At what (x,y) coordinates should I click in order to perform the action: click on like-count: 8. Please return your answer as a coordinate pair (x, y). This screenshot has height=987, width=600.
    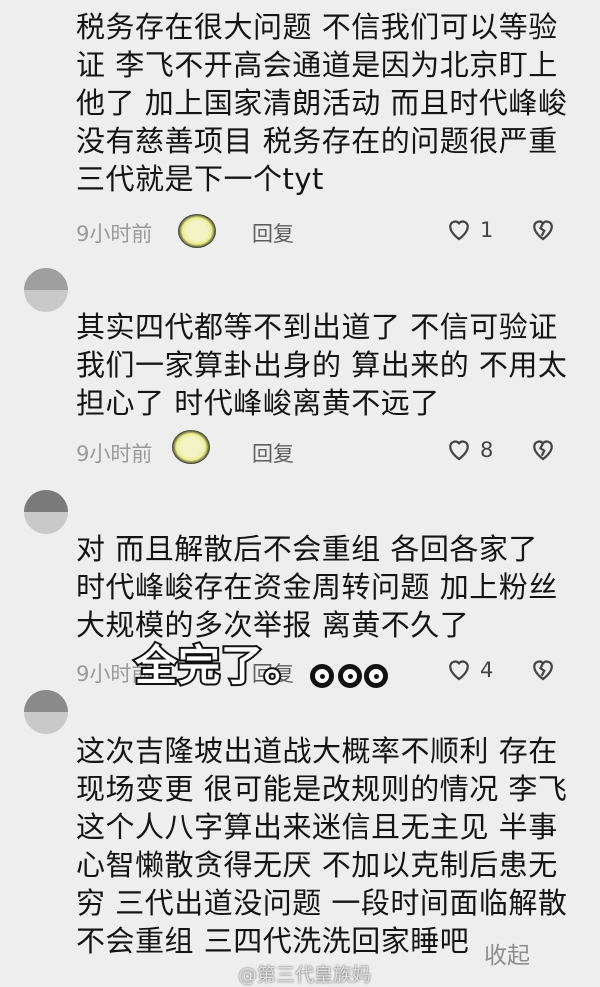
    Looking at the image, I should click on (487, 450).